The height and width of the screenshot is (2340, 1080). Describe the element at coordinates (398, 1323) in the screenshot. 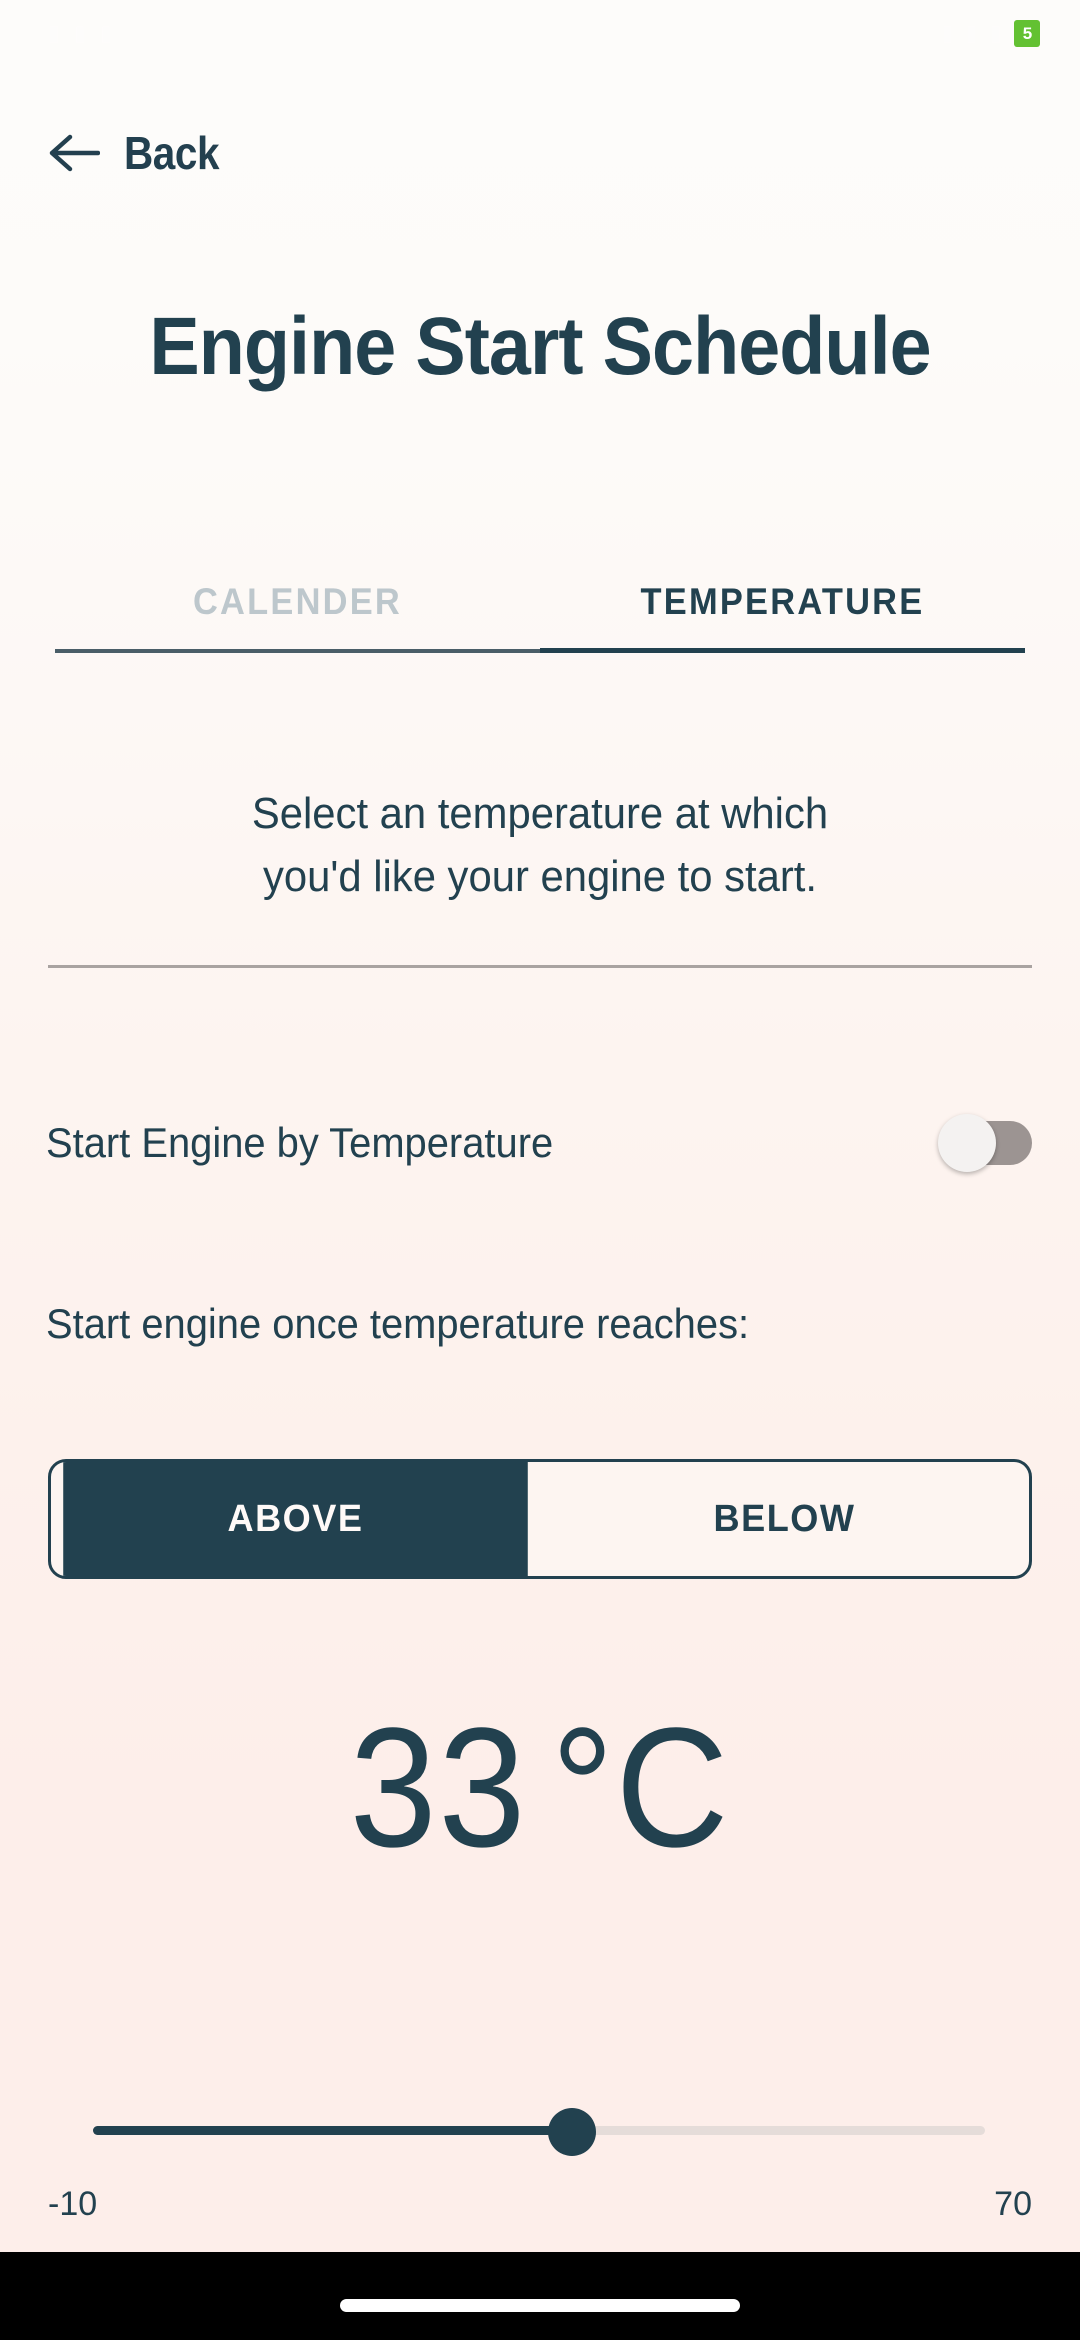

I see `reaches-label: Start engine once temperature reaches:` at that location.